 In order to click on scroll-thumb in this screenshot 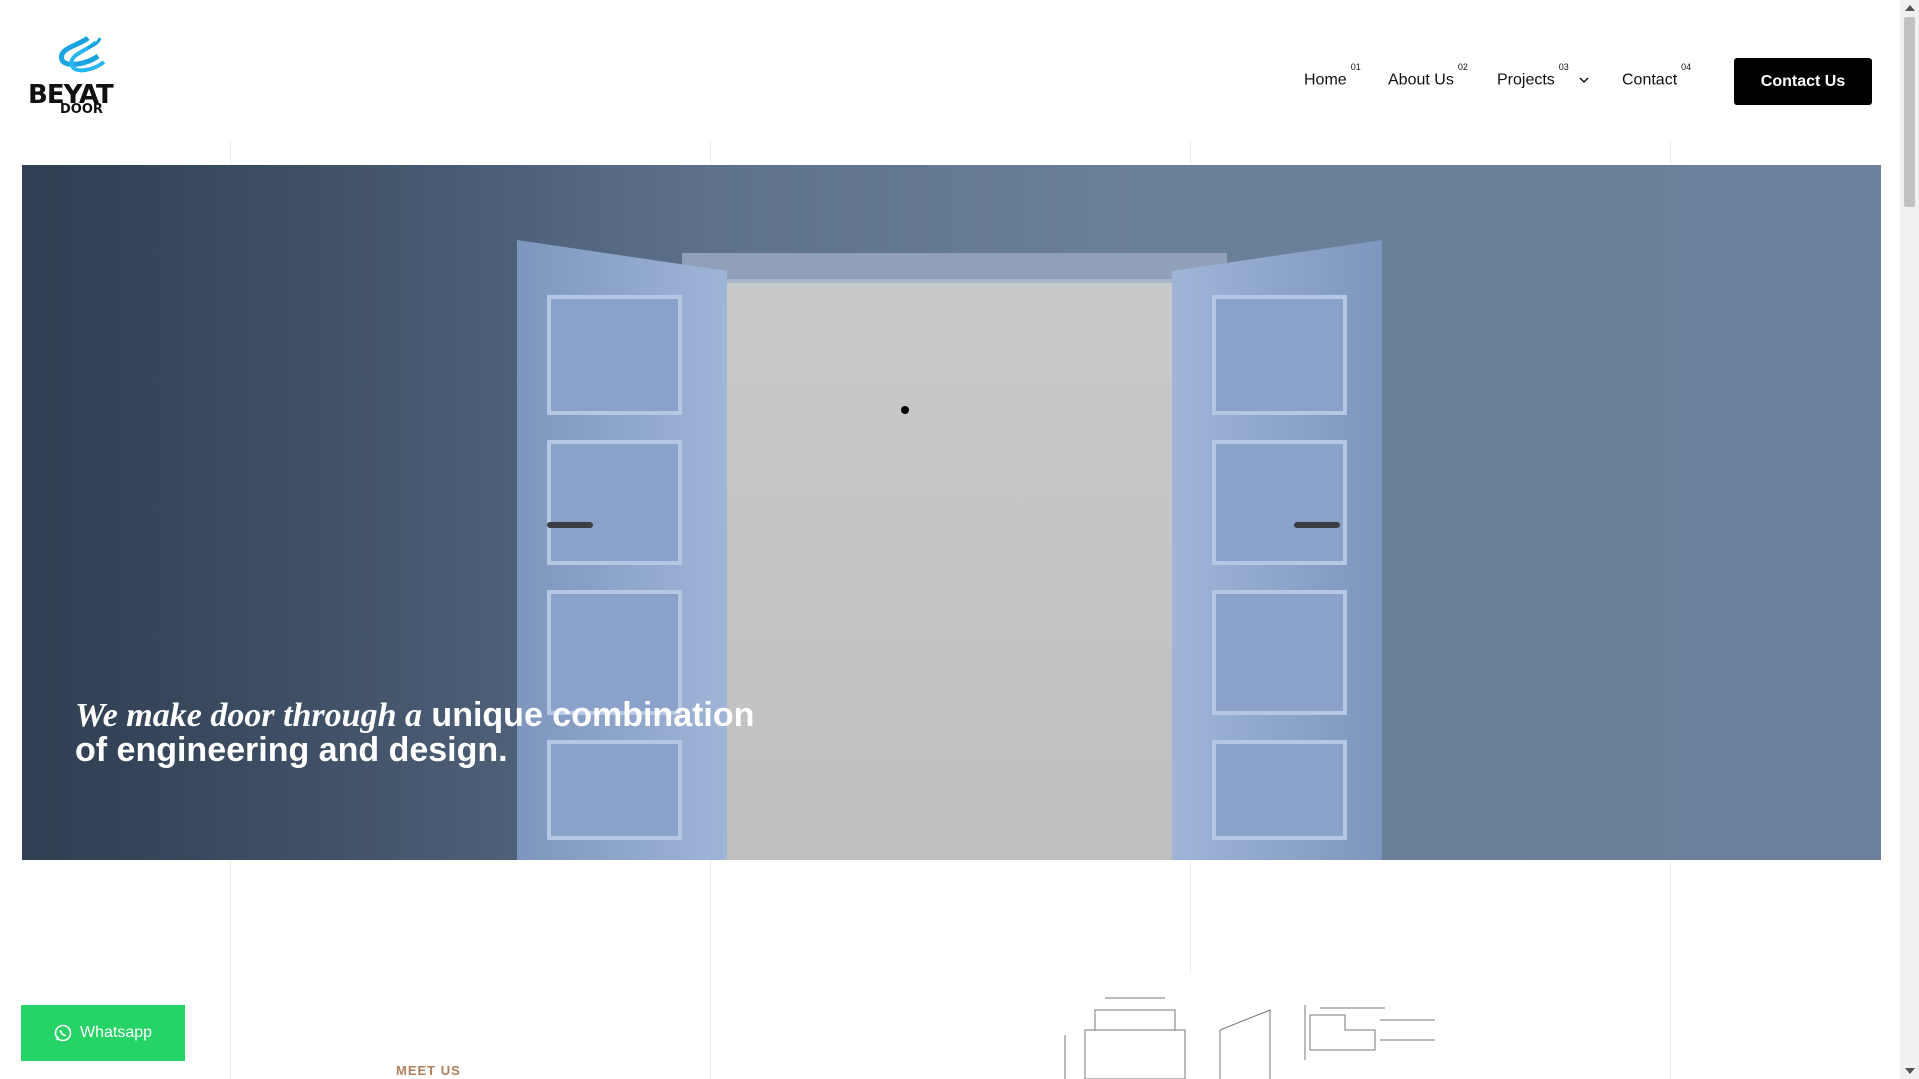, I will do `click(1909, 112)`.